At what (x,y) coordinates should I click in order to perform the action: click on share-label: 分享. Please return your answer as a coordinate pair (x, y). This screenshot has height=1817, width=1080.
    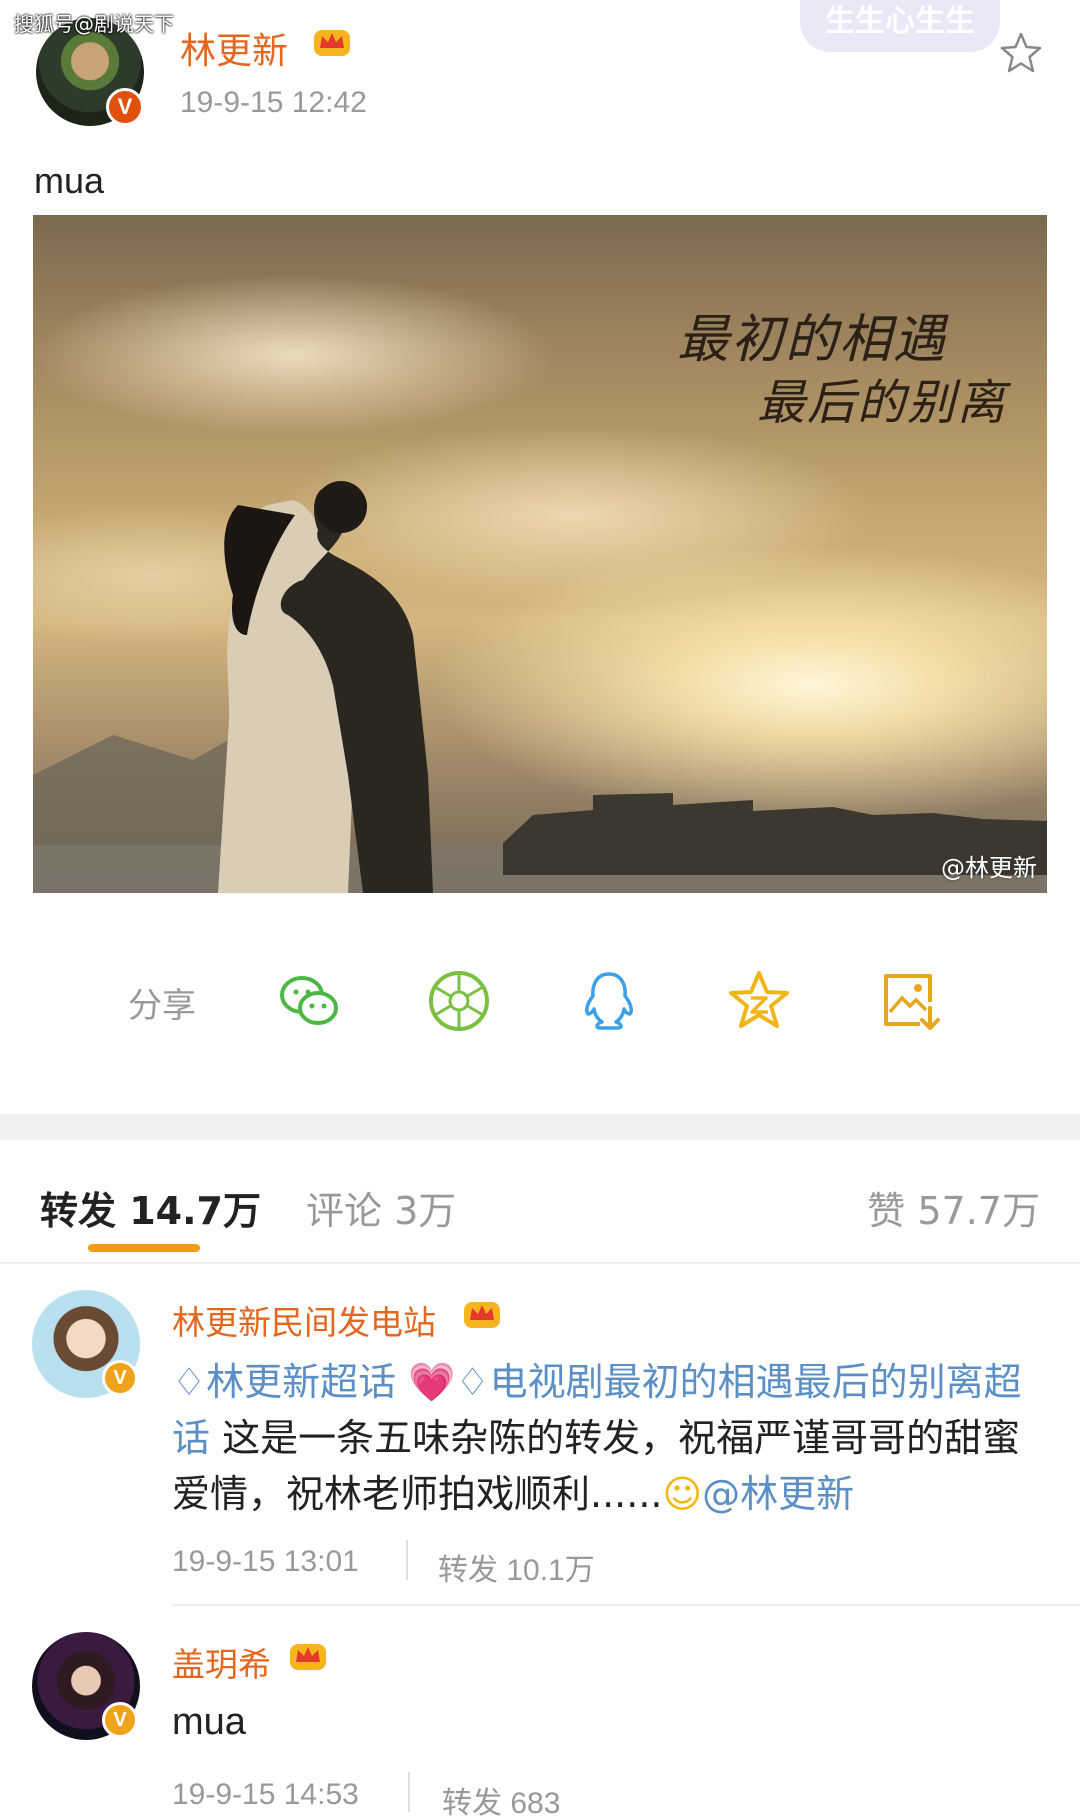
    Looking at the image, I should click on (162, 1006).